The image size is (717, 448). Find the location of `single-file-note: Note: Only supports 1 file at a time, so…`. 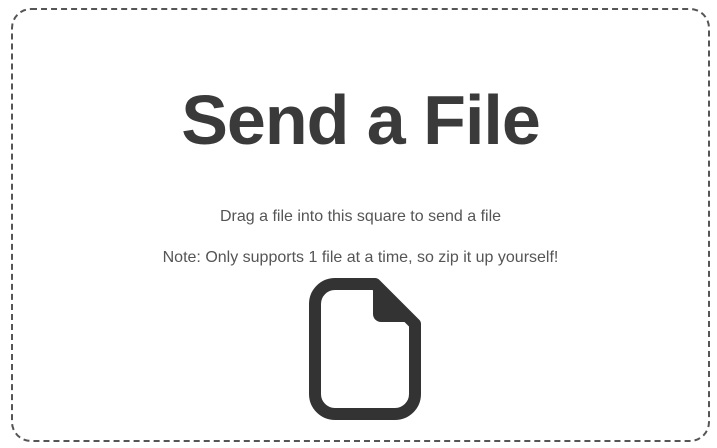

single-file-note: Note: Only supports 1 file at a time, so… is located at coordinates (360, 257).